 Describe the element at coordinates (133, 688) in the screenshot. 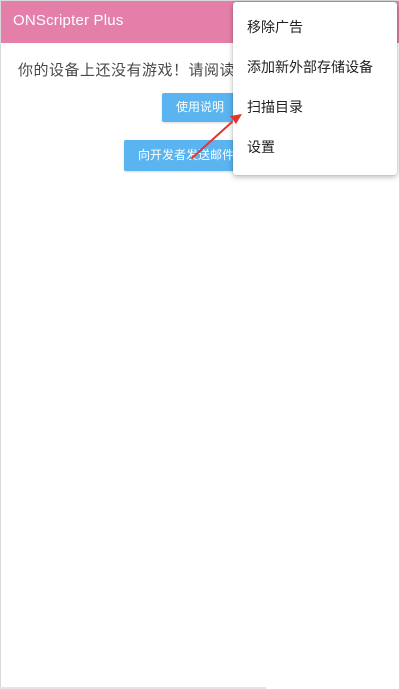

I see `bottom-divider` at that location.